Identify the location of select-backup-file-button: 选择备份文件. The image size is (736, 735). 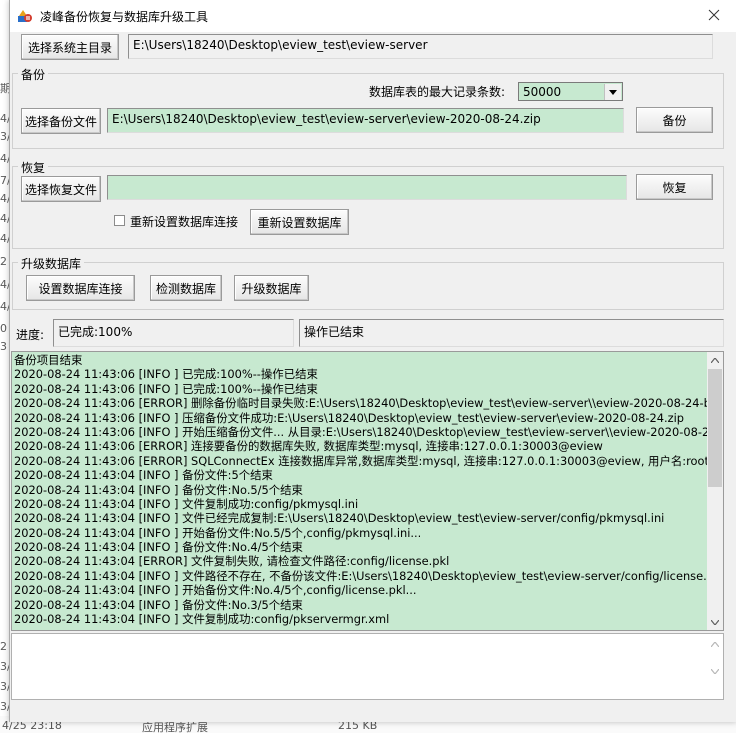
(61, 121).